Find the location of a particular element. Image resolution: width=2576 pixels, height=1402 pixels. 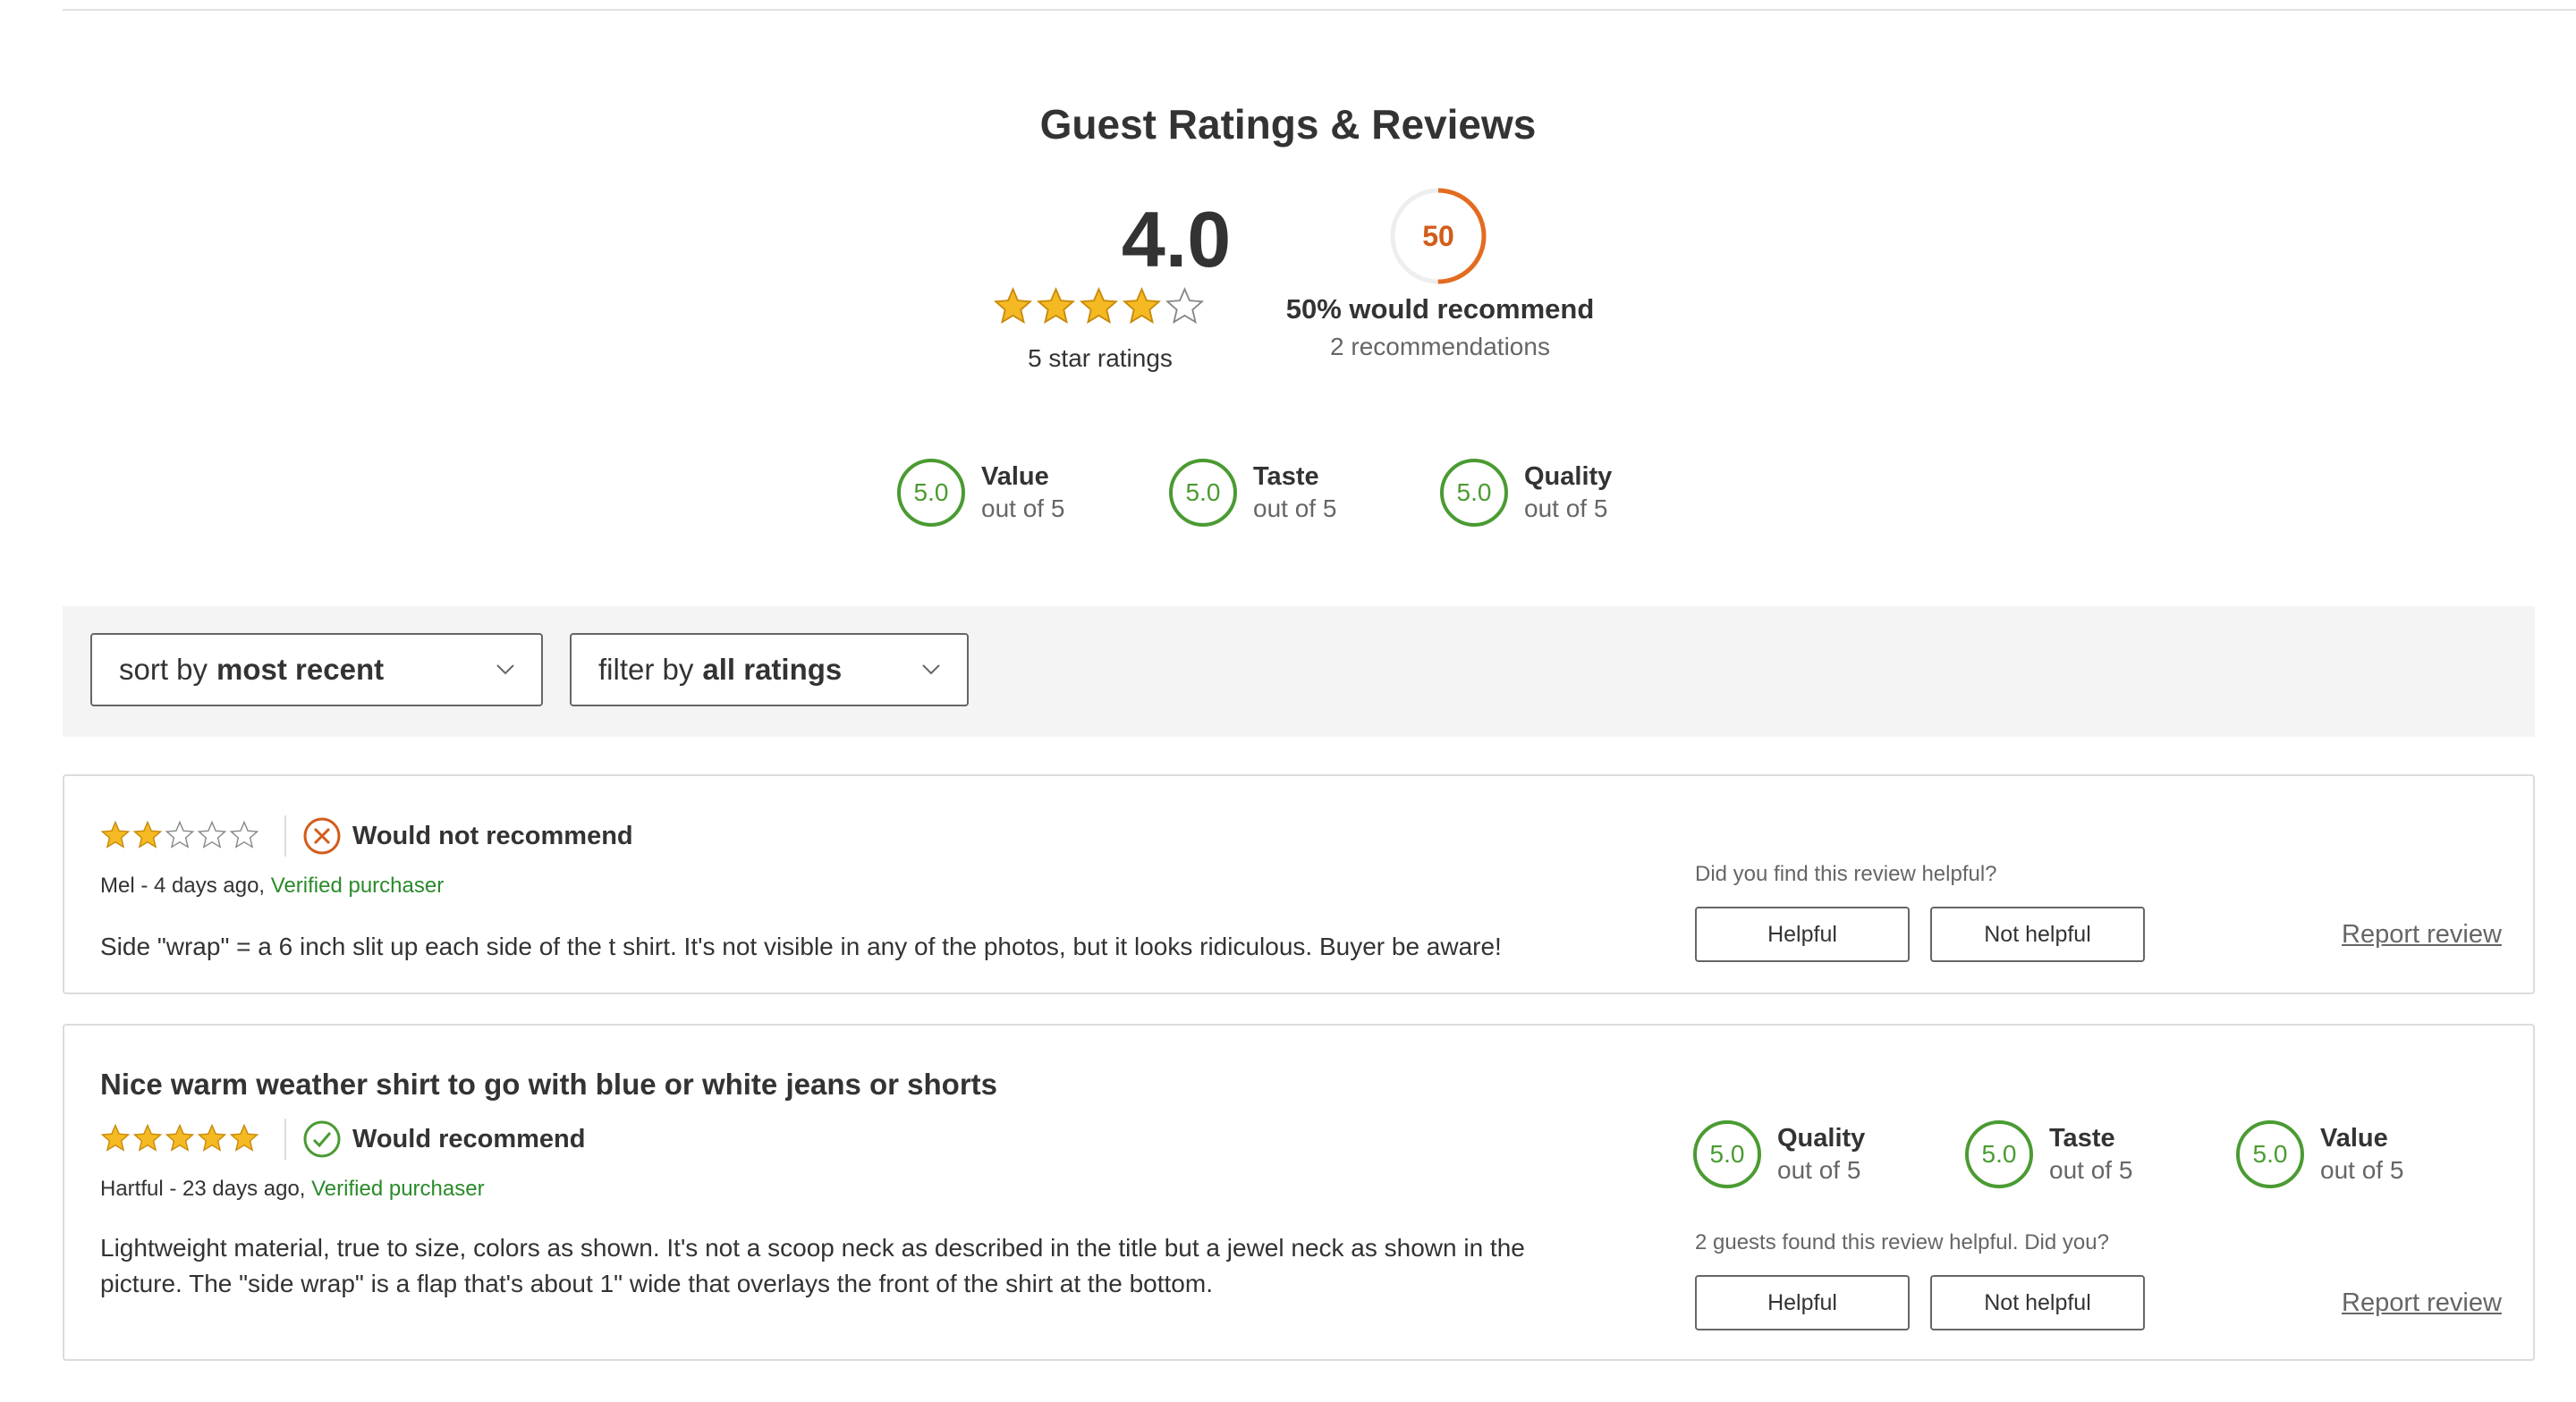

review-attr-quality: 5.0 Quality out of 5 is located at coordinates (1779, 1154).